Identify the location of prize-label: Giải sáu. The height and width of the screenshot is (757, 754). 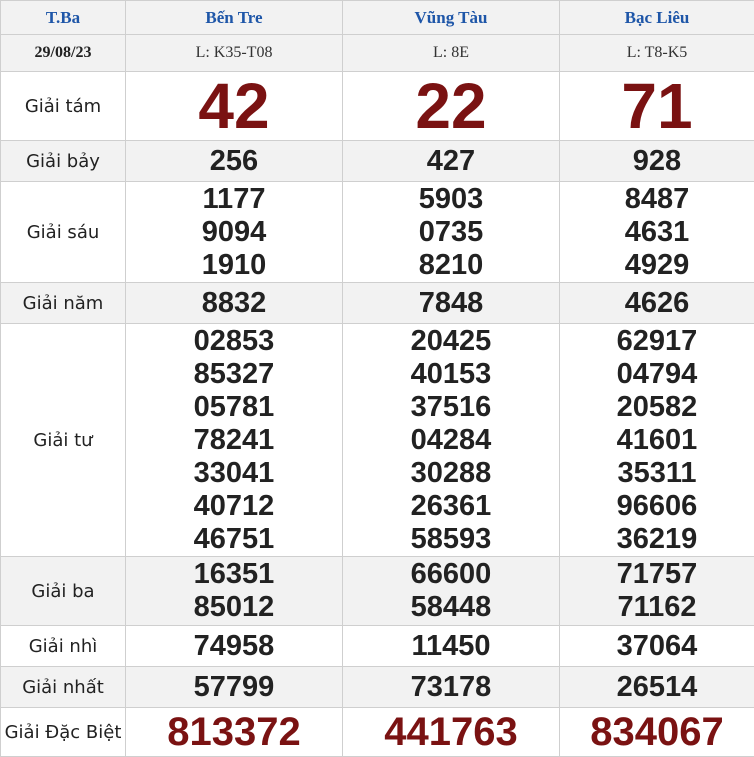
(63, 232).